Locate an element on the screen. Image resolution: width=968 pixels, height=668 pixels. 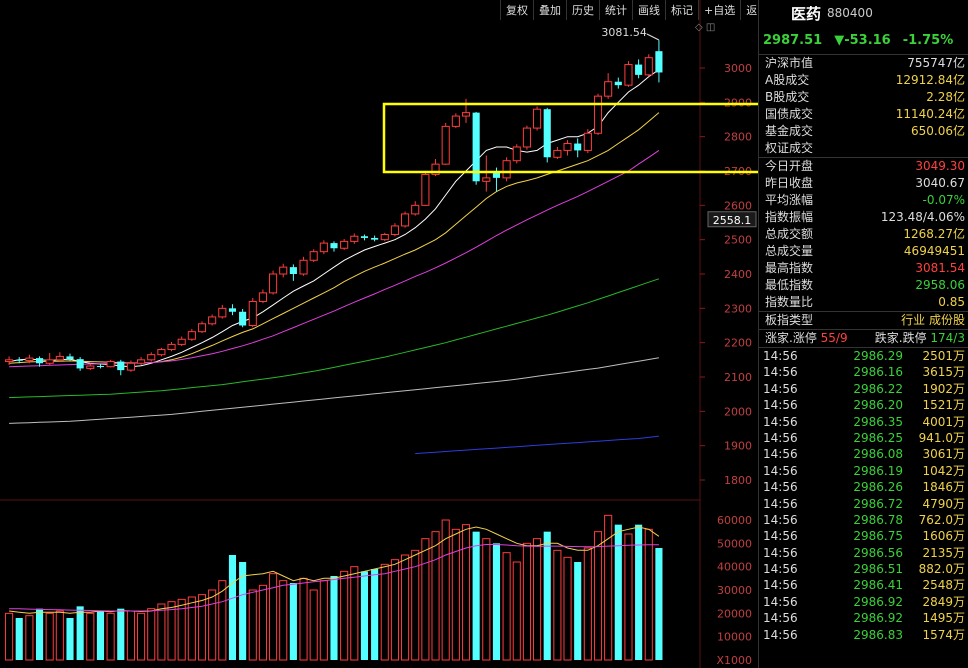
price-axis-label: 2500 is located at coordinates (738, 240).